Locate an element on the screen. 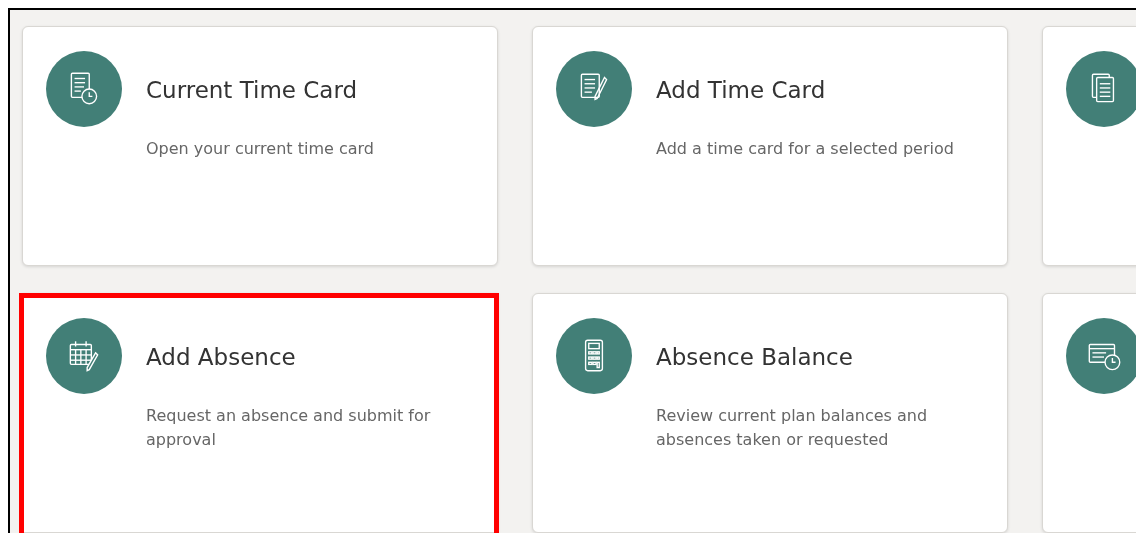  card-description: Add a time card for a selected period is located at coordinates (805, 148).